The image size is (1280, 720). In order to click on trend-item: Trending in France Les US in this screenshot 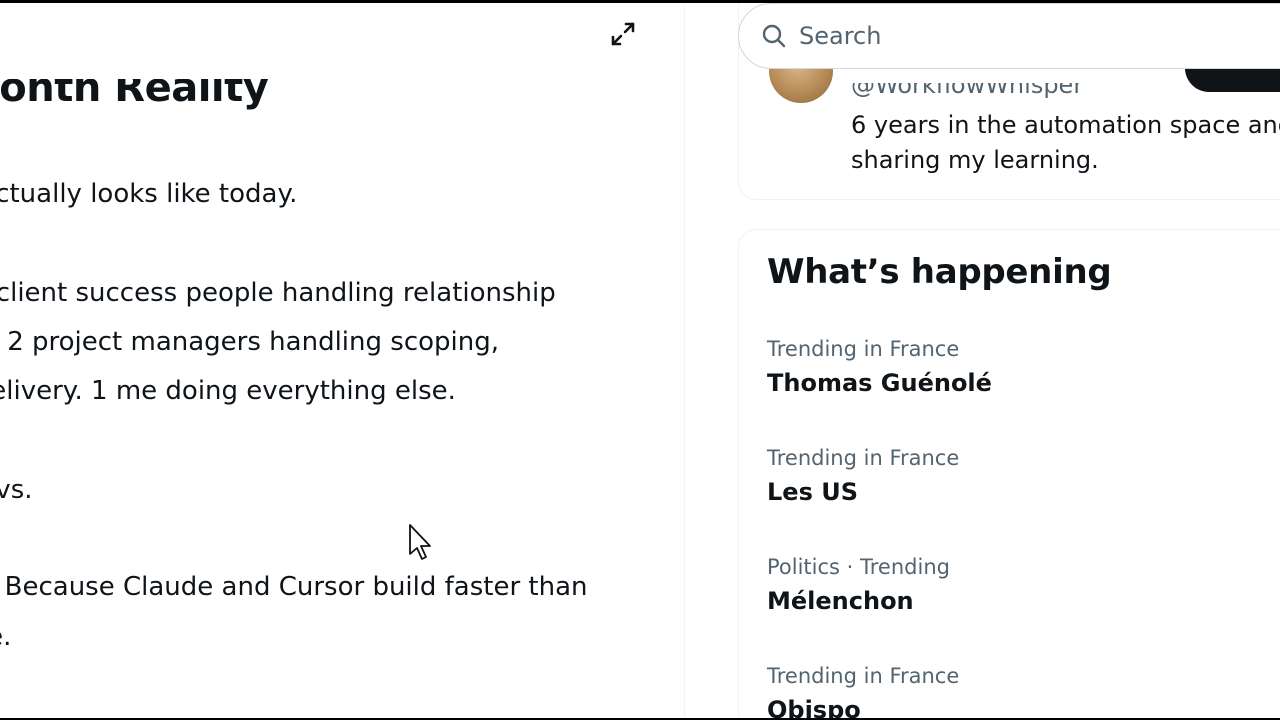, I will do `click(1023, 489)`.